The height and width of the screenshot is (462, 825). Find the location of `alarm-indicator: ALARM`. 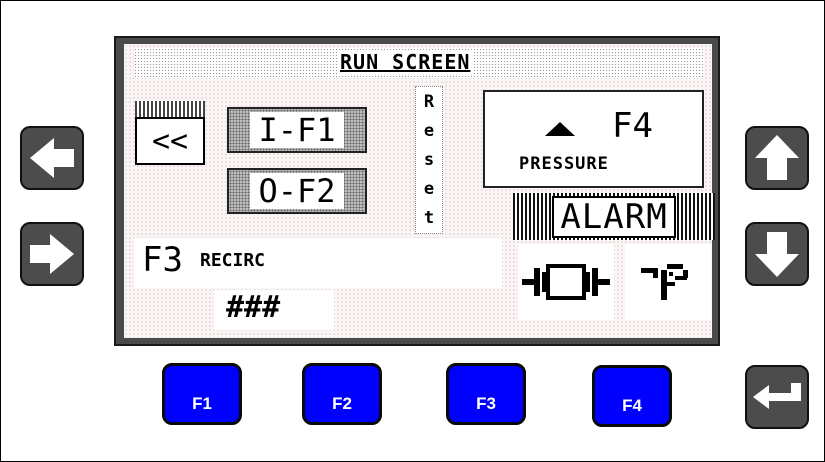

alarm-indicator: ALARM is located at coordinates (614, 216).